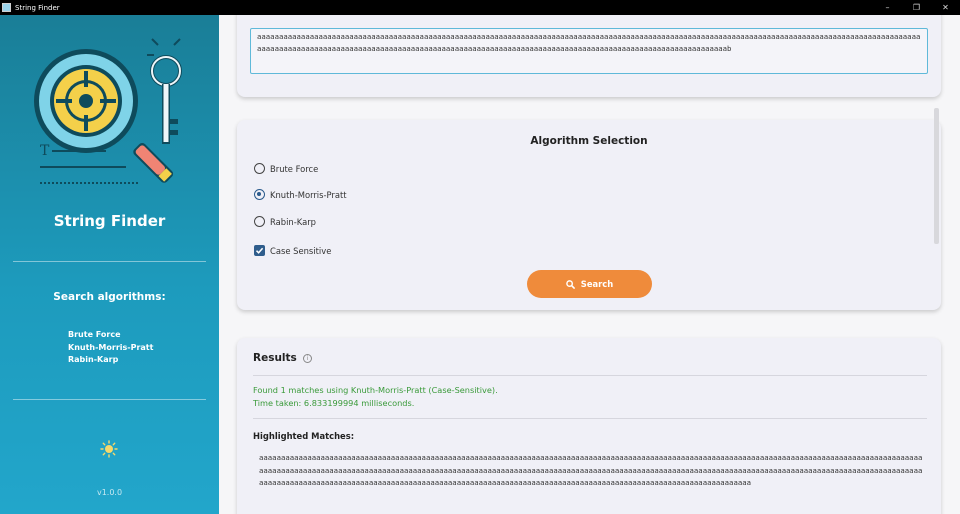 Image resolution: width=960 pixels, height=514 pixels. I want to click on algorithm-item: Knuth-Morris-Pratt, so click(111, 347).